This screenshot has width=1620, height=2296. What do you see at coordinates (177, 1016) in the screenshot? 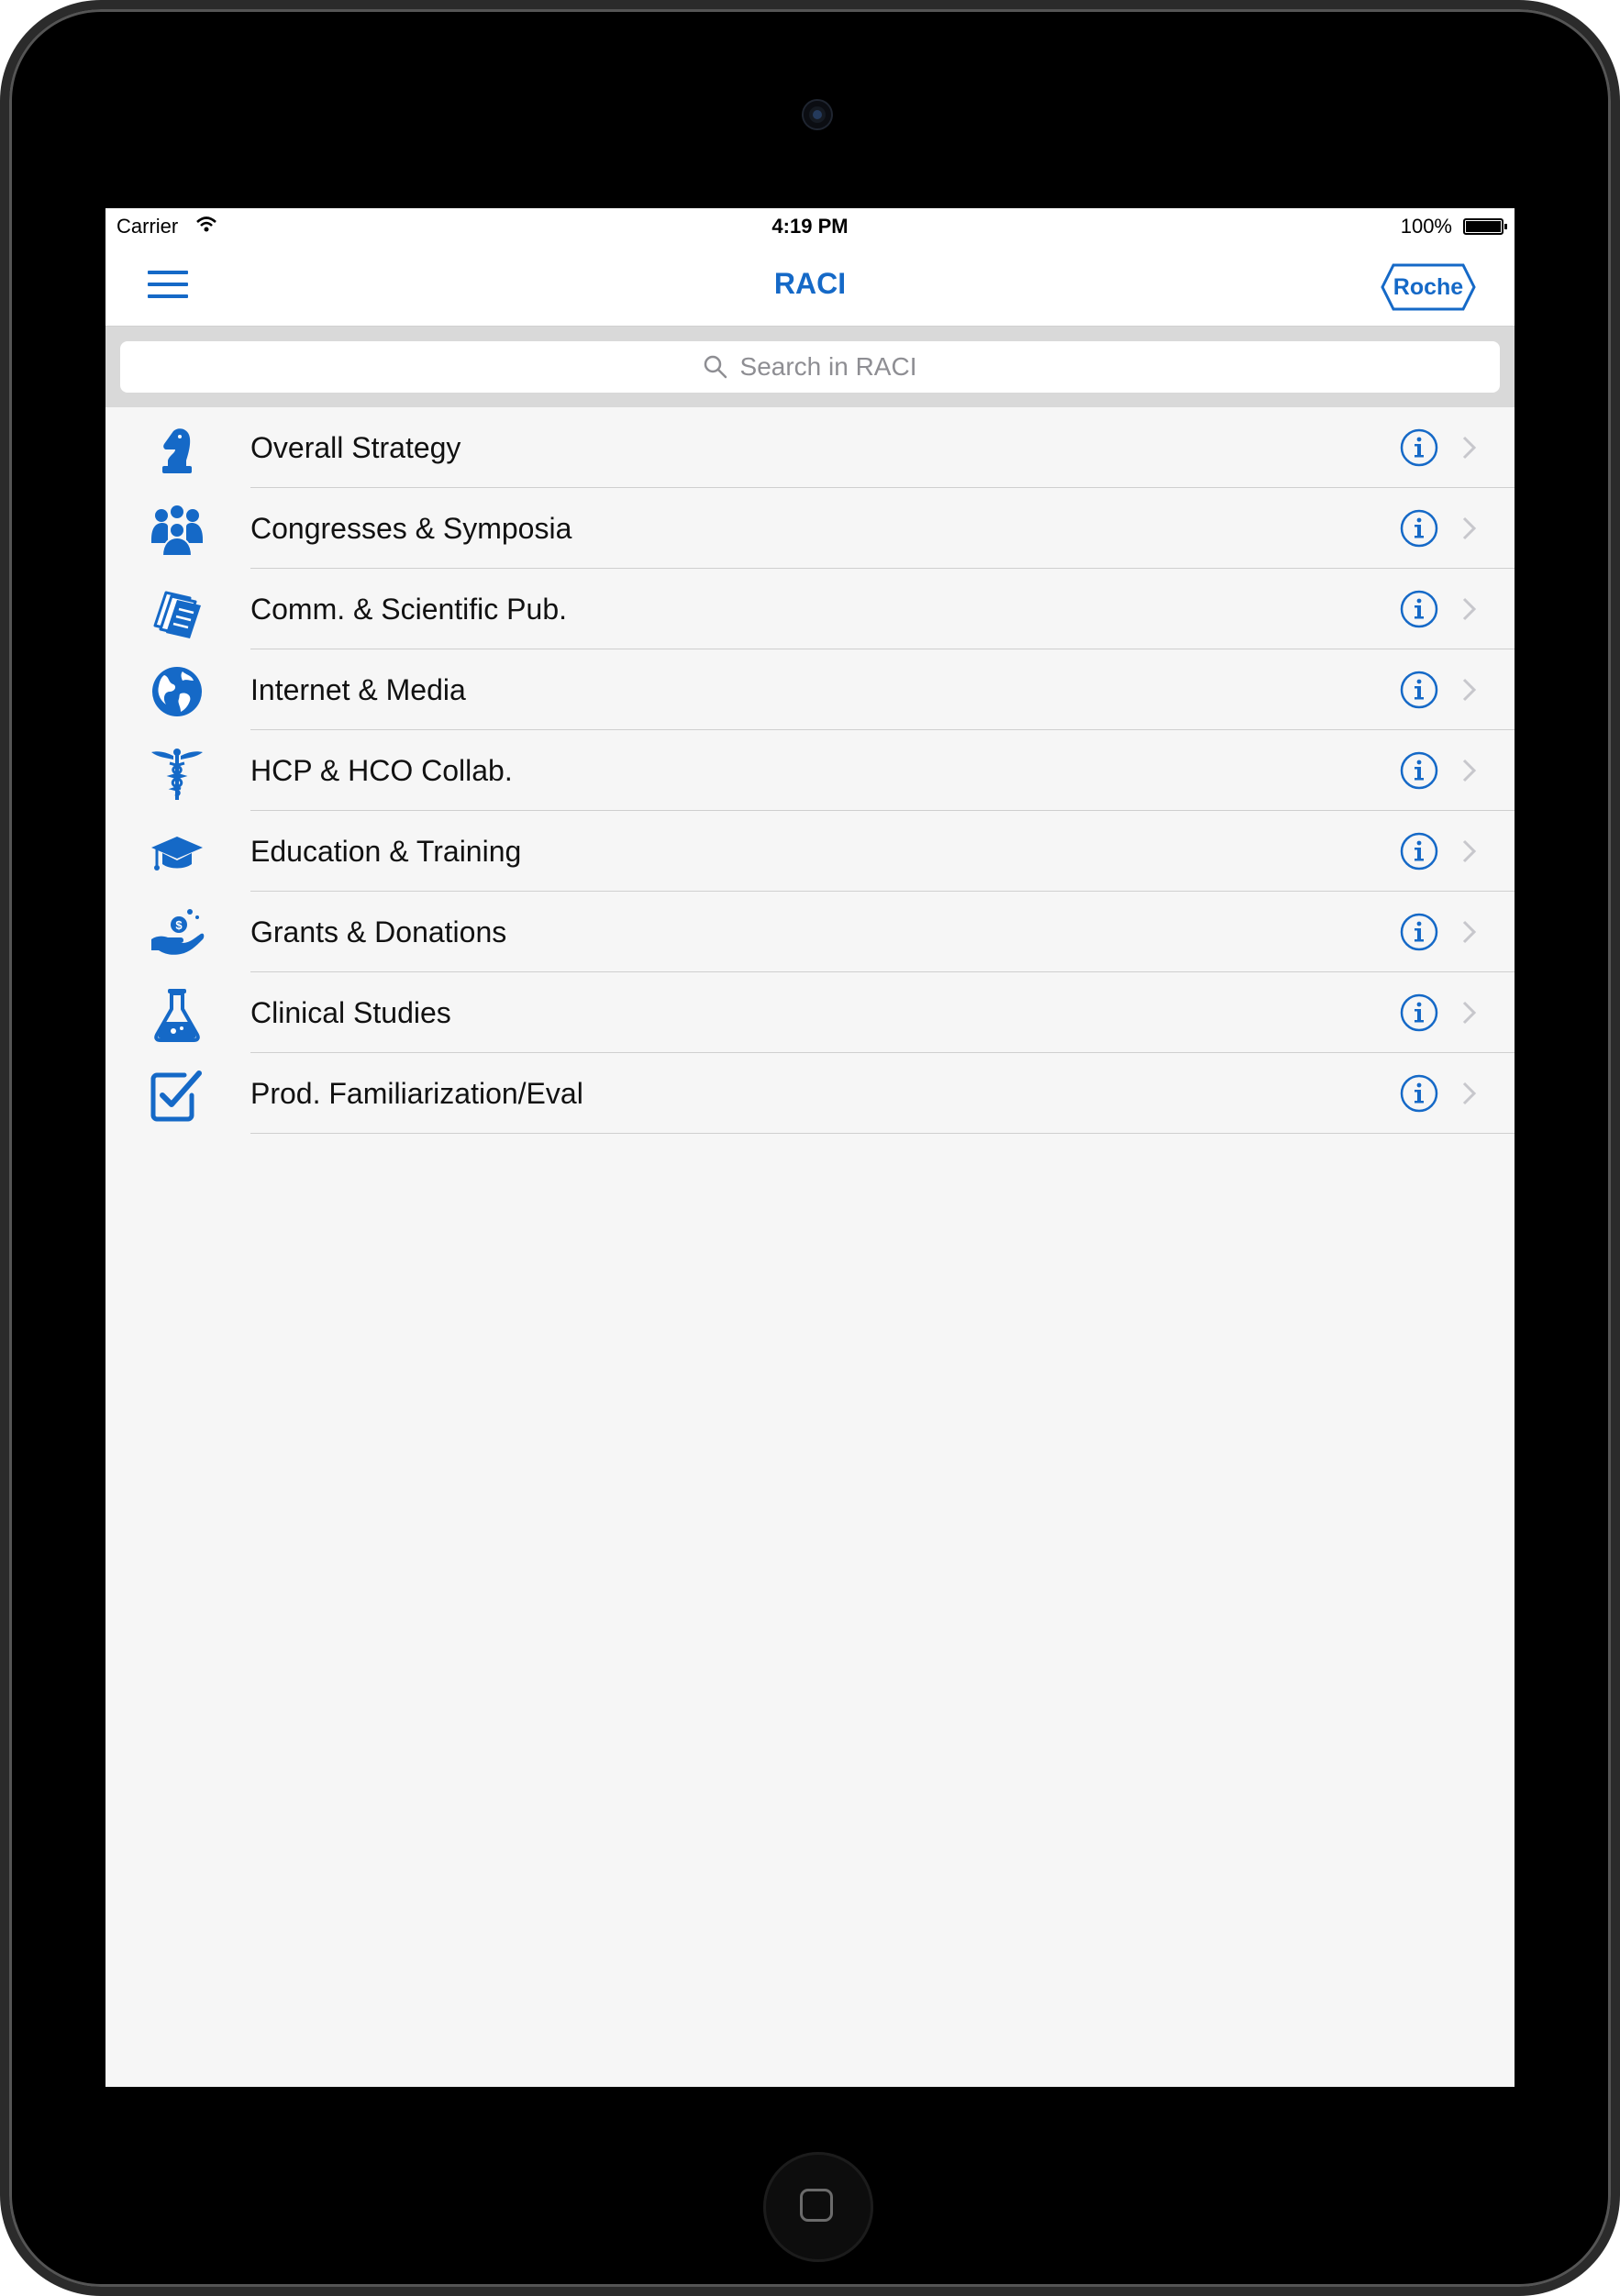
I see `flask-icon` at bounding box center [177, 1016].